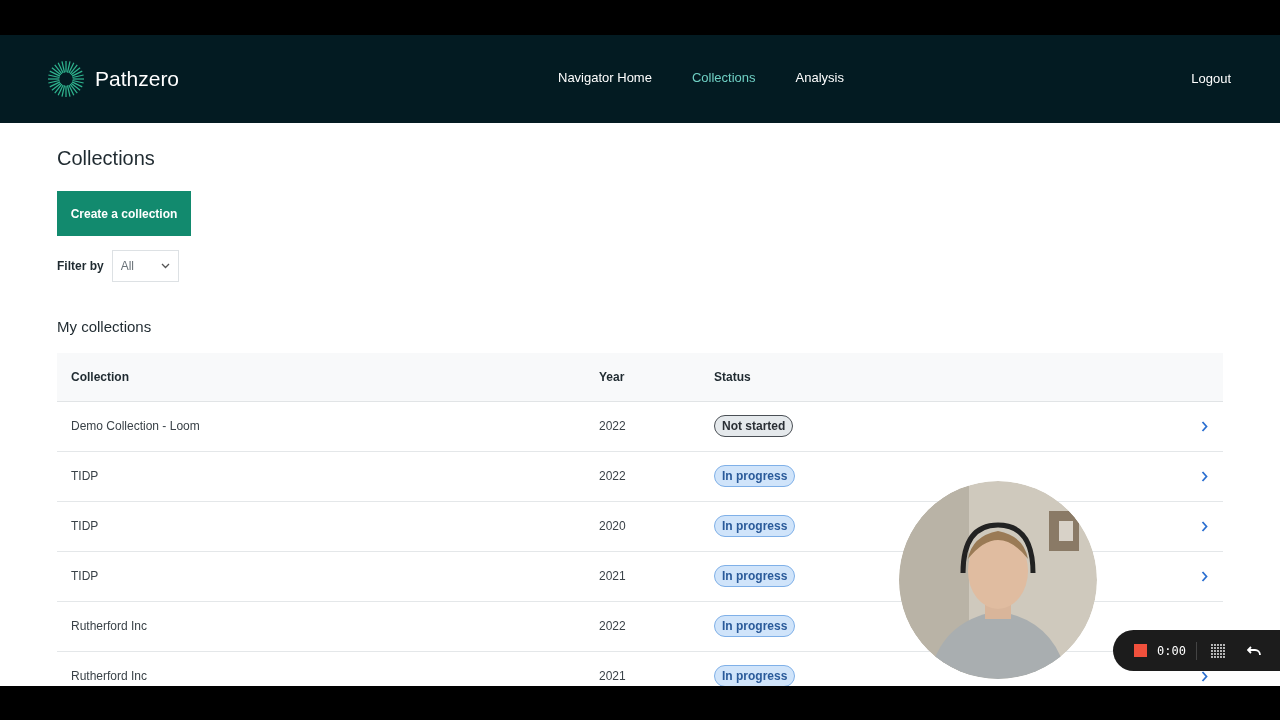  Describe the element at coordinates (1253, 650) in the screenshot. I see `undo-icon` at that location.